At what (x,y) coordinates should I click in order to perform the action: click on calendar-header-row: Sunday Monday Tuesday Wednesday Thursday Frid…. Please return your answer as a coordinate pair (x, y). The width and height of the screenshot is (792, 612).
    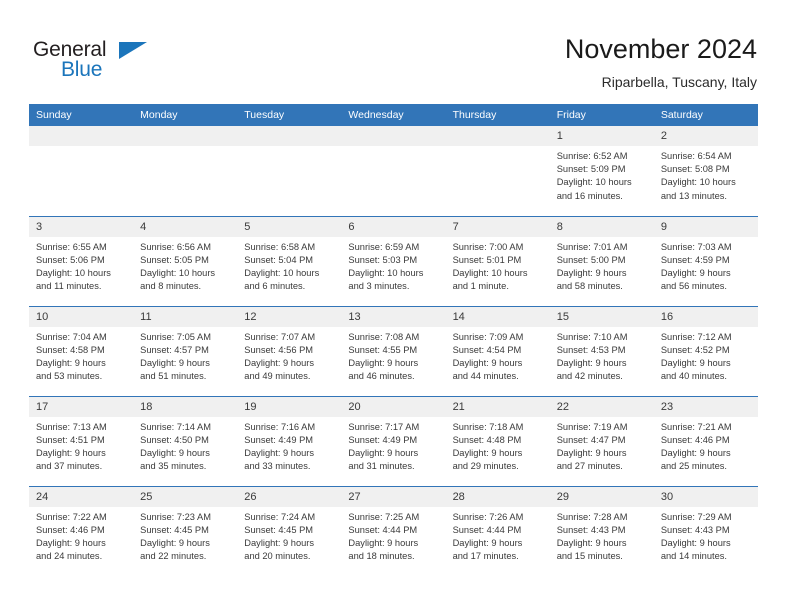
    Looking at the image, I should click on (393, 115).